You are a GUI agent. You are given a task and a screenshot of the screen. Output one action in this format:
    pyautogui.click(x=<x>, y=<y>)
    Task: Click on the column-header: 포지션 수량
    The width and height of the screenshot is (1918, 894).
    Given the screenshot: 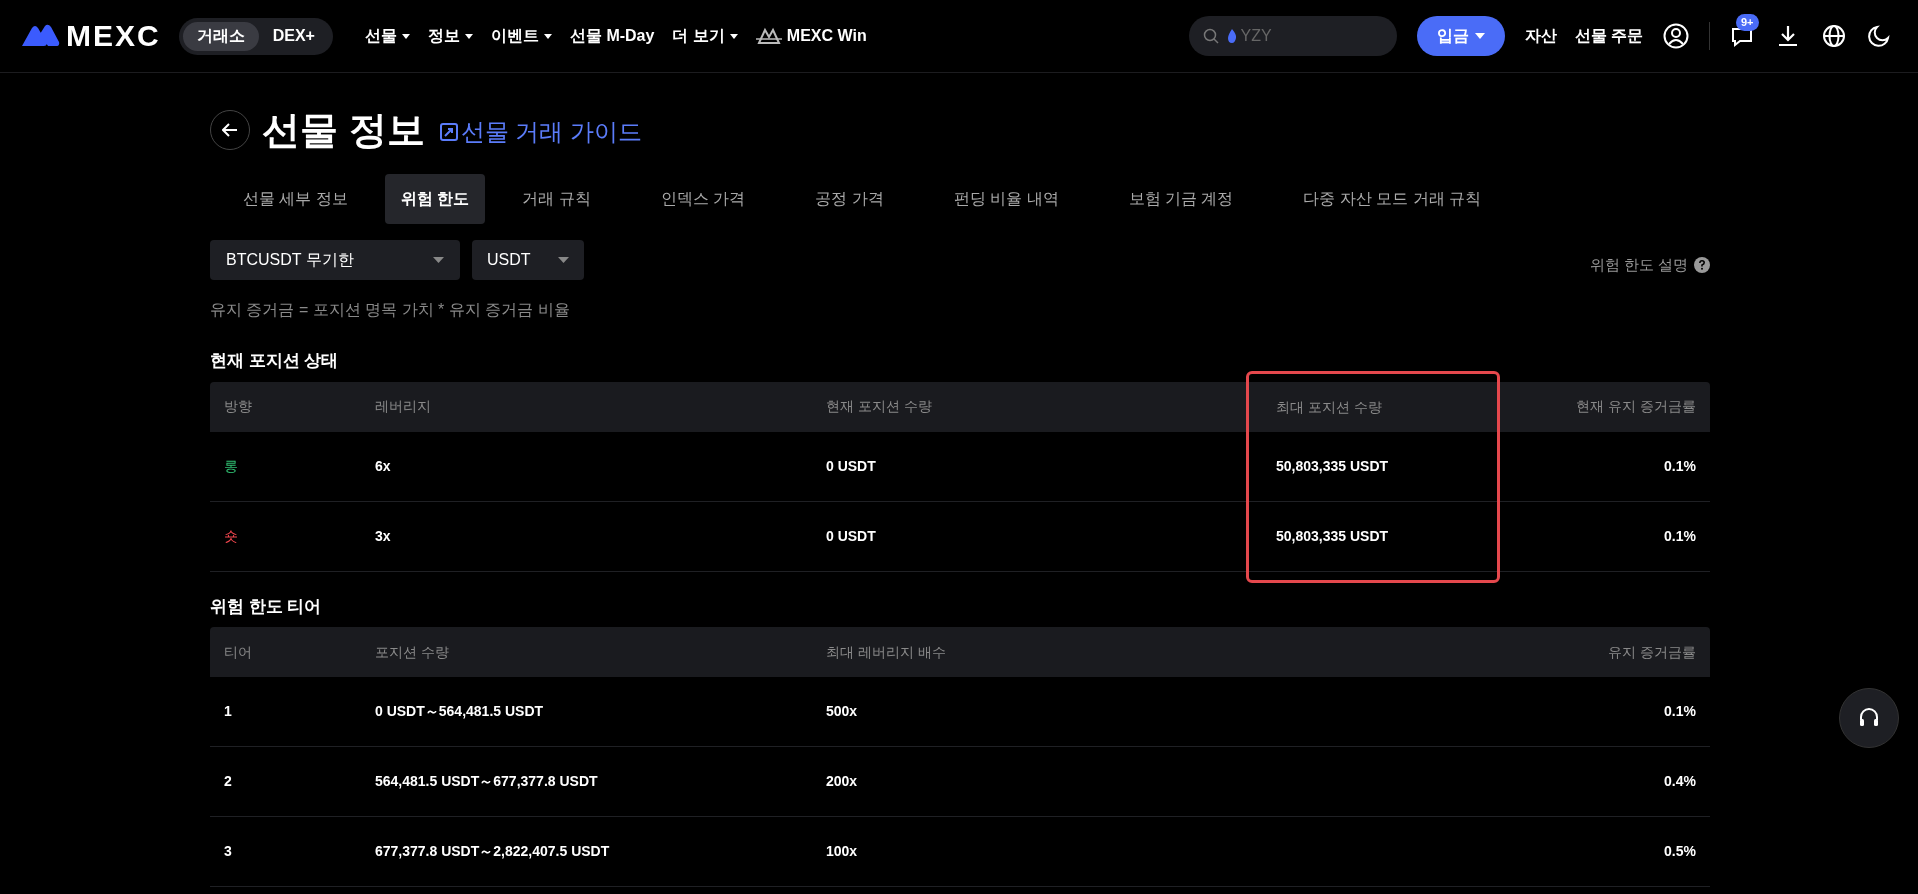 What is the action you would take?
    pyautogui.click(x=412, y=652)
    